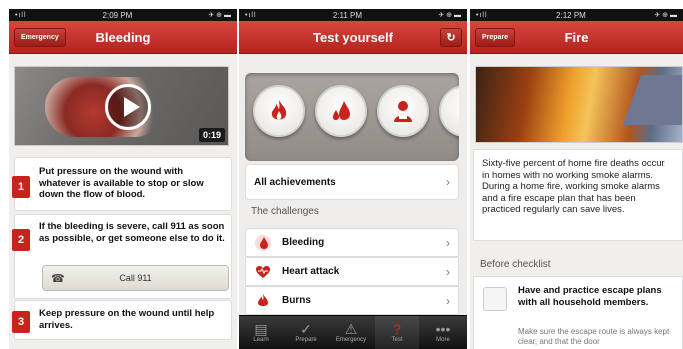  Describe the element at coordinates (311, 271) in the screenshot. I see `challenge-label: Heart attack` at that location.